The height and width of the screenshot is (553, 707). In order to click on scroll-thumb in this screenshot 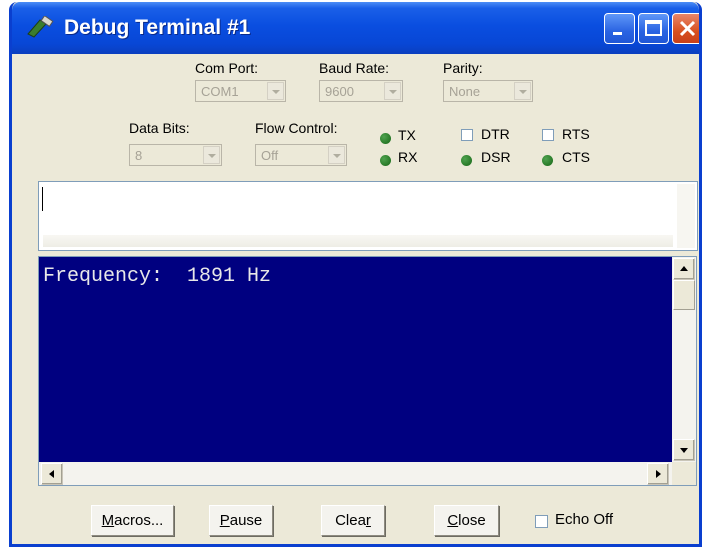, I will do `click(684, 295)`.